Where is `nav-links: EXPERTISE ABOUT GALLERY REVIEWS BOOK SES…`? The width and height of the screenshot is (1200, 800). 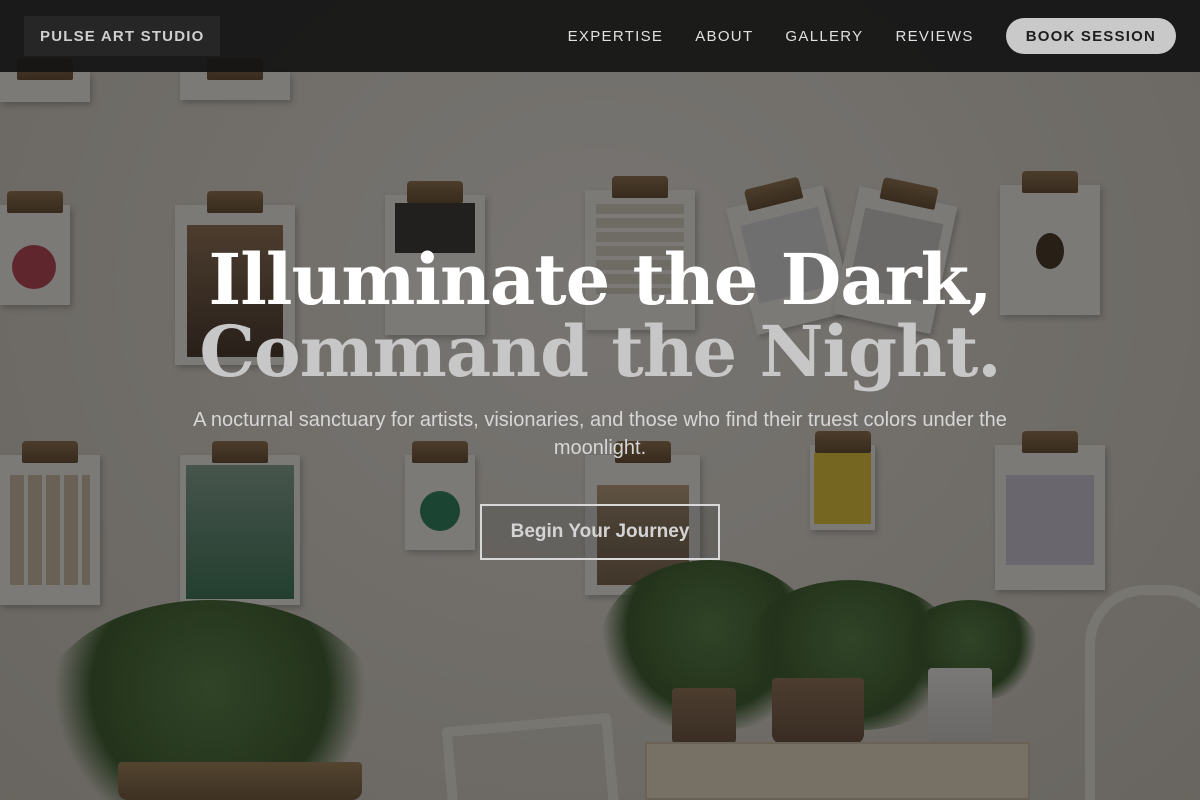 nav-links: EXPERTISE ABOUT GALLERY REVIEWS BOOK SES… is located at coordinates (872, 36).